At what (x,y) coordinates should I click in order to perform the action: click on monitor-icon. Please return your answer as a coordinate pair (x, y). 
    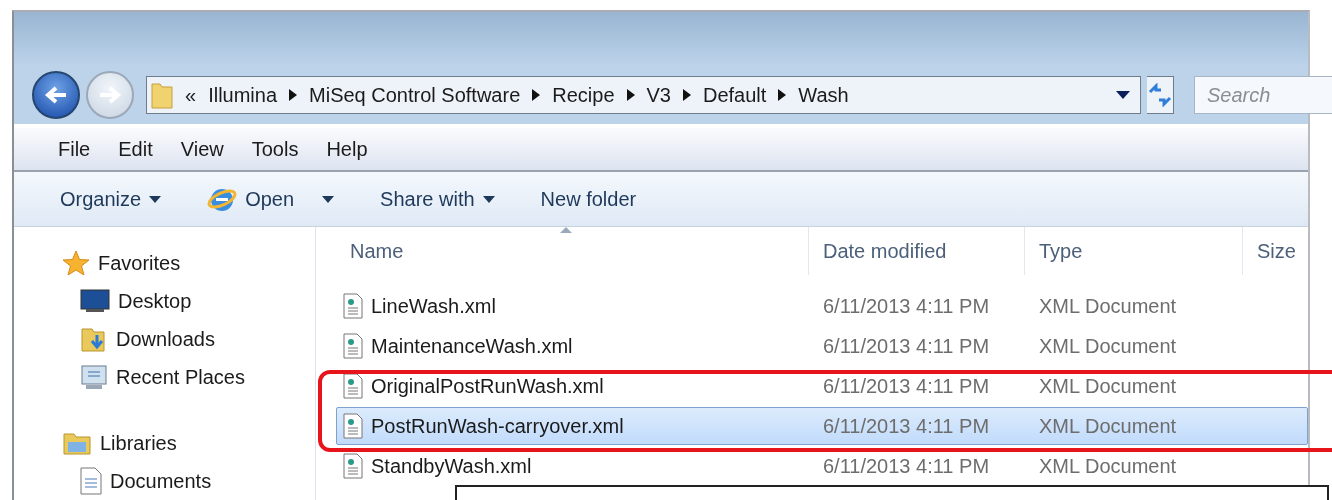
    Looking at the image, I should click on (95, 301).